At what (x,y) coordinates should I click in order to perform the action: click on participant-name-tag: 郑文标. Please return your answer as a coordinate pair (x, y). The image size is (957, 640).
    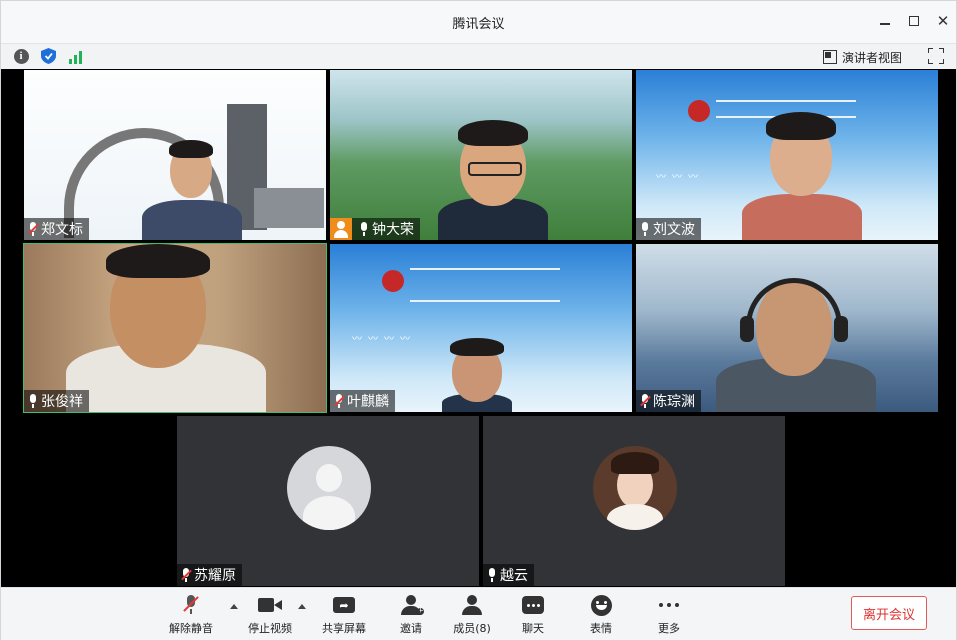
    Looking at the image, I should click on (56, 229).